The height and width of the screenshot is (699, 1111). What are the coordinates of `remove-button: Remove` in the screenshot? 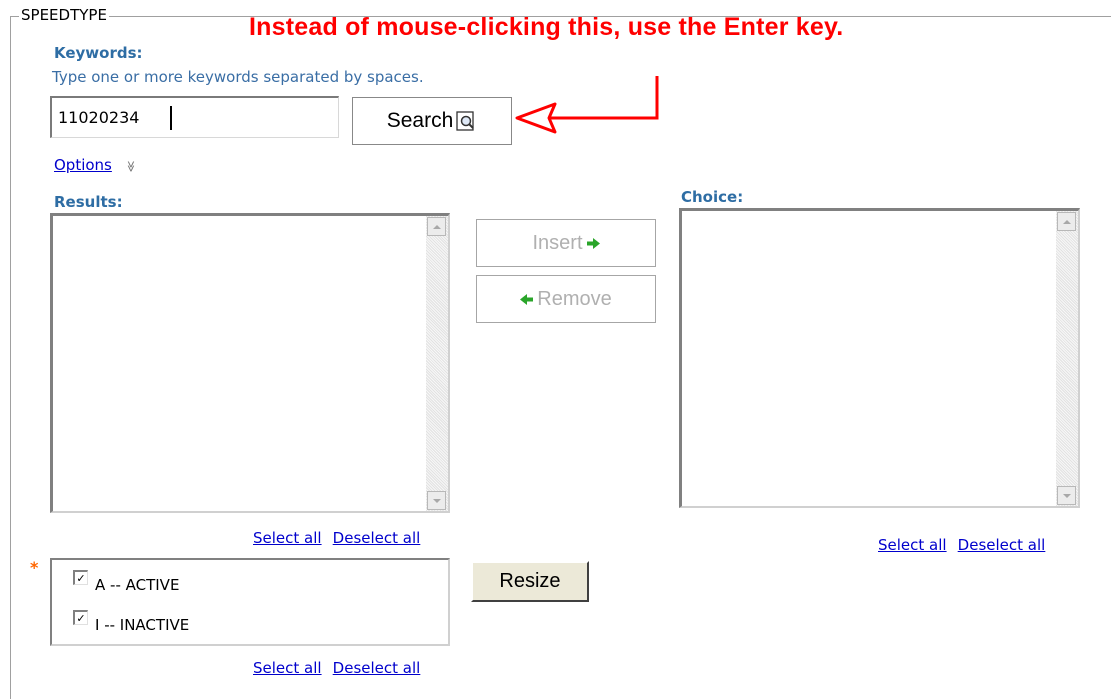 It's located at (566, 299).